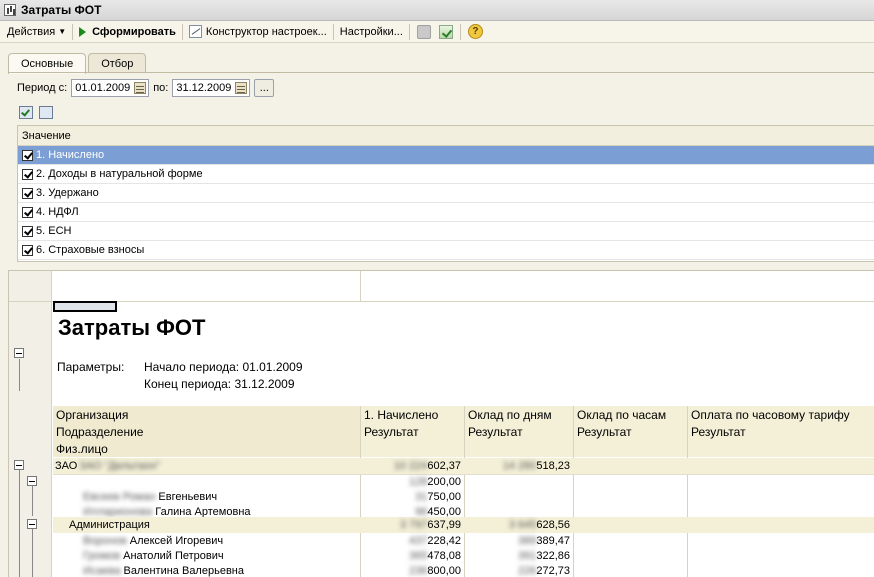 The width and height of the screenshot is (874, 577). Describe the element at coordinates (543, 570) in the screenshot. I see `daily-salary-value: 226 272,73` at that location.